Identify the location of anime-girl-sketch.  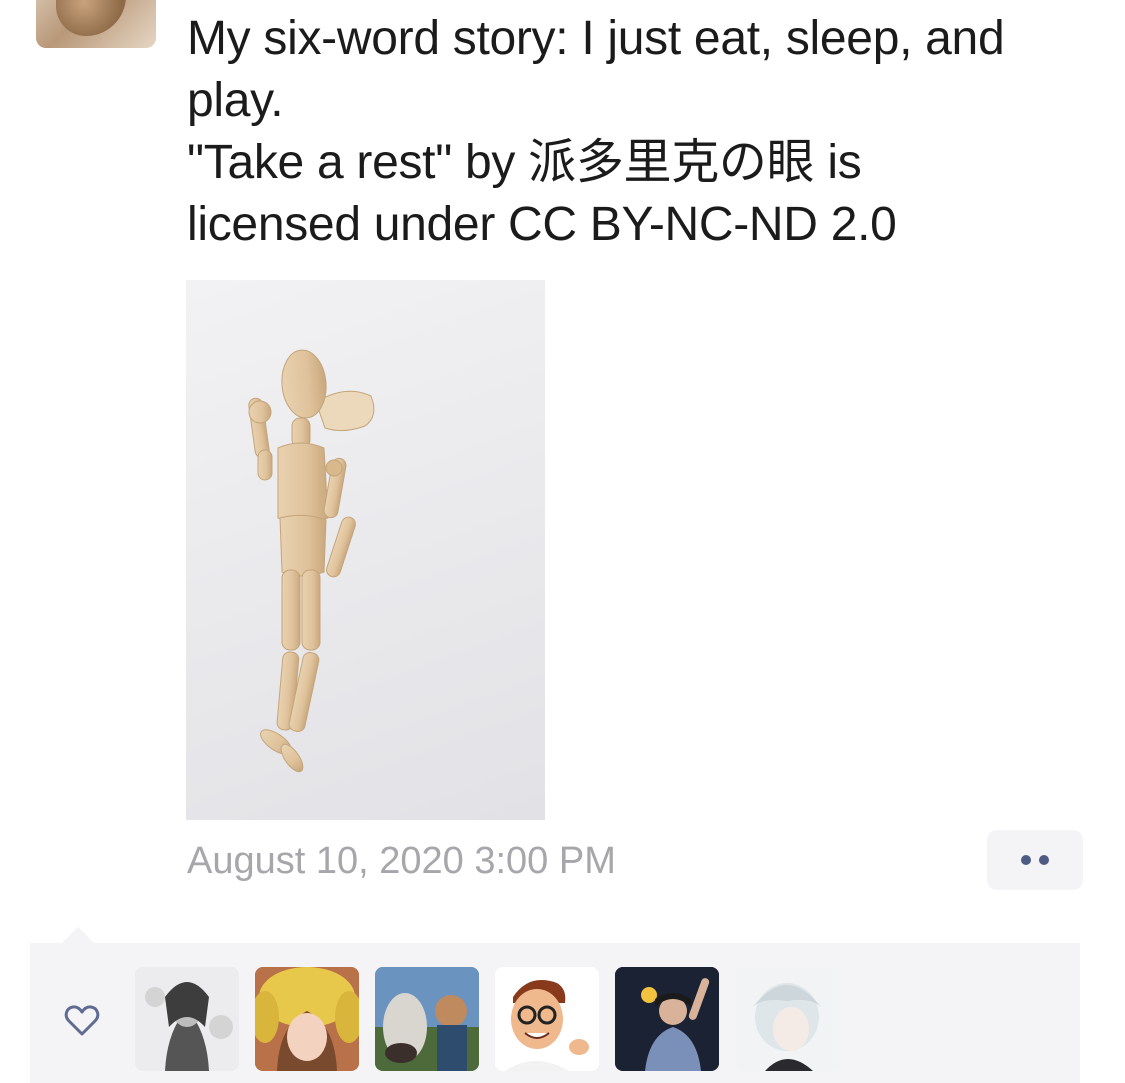
(187, 1019).